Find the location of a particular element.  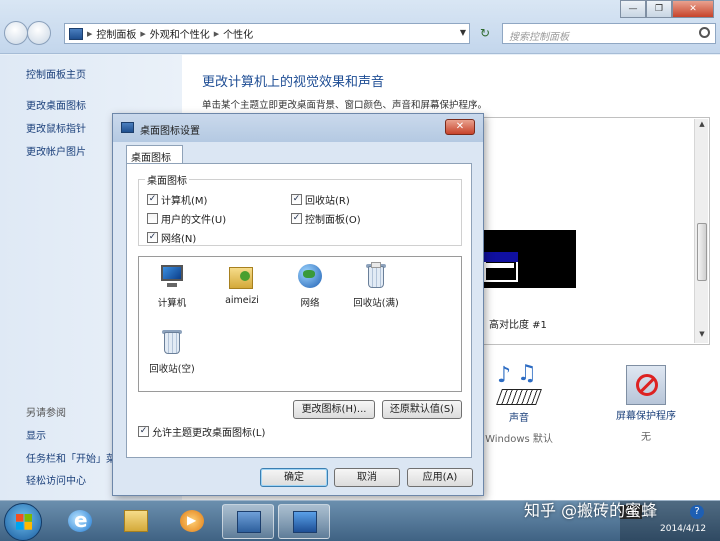

icon-item-network: 网络 is located at coordinates (310, 286).